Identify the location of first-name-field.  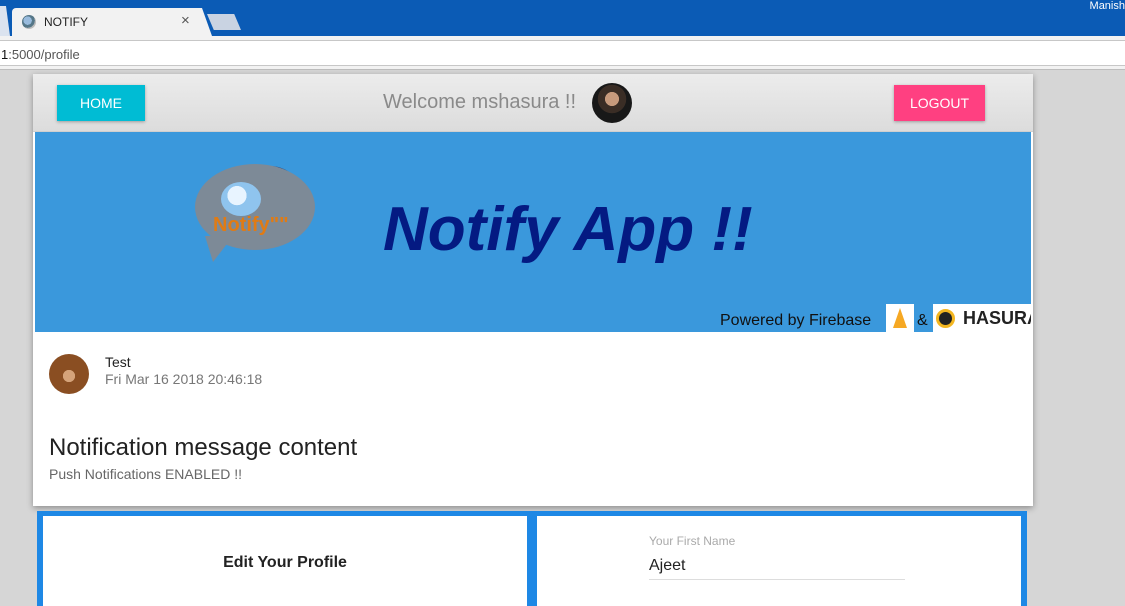
(777, 566).